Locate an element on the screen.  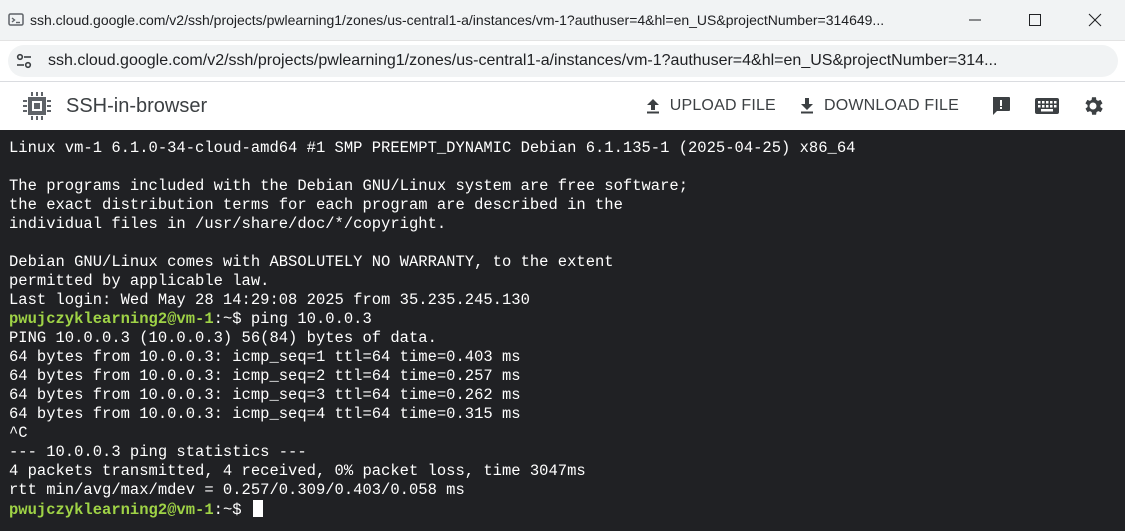
keyboard-button is located at coordinates (1047, 106).